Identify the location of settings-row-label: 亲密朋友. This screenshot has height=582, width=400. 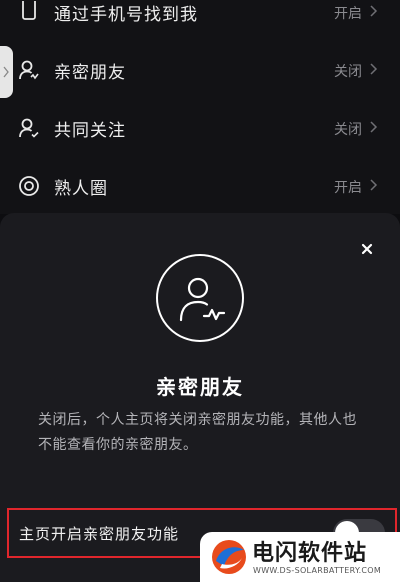
(90, 73).